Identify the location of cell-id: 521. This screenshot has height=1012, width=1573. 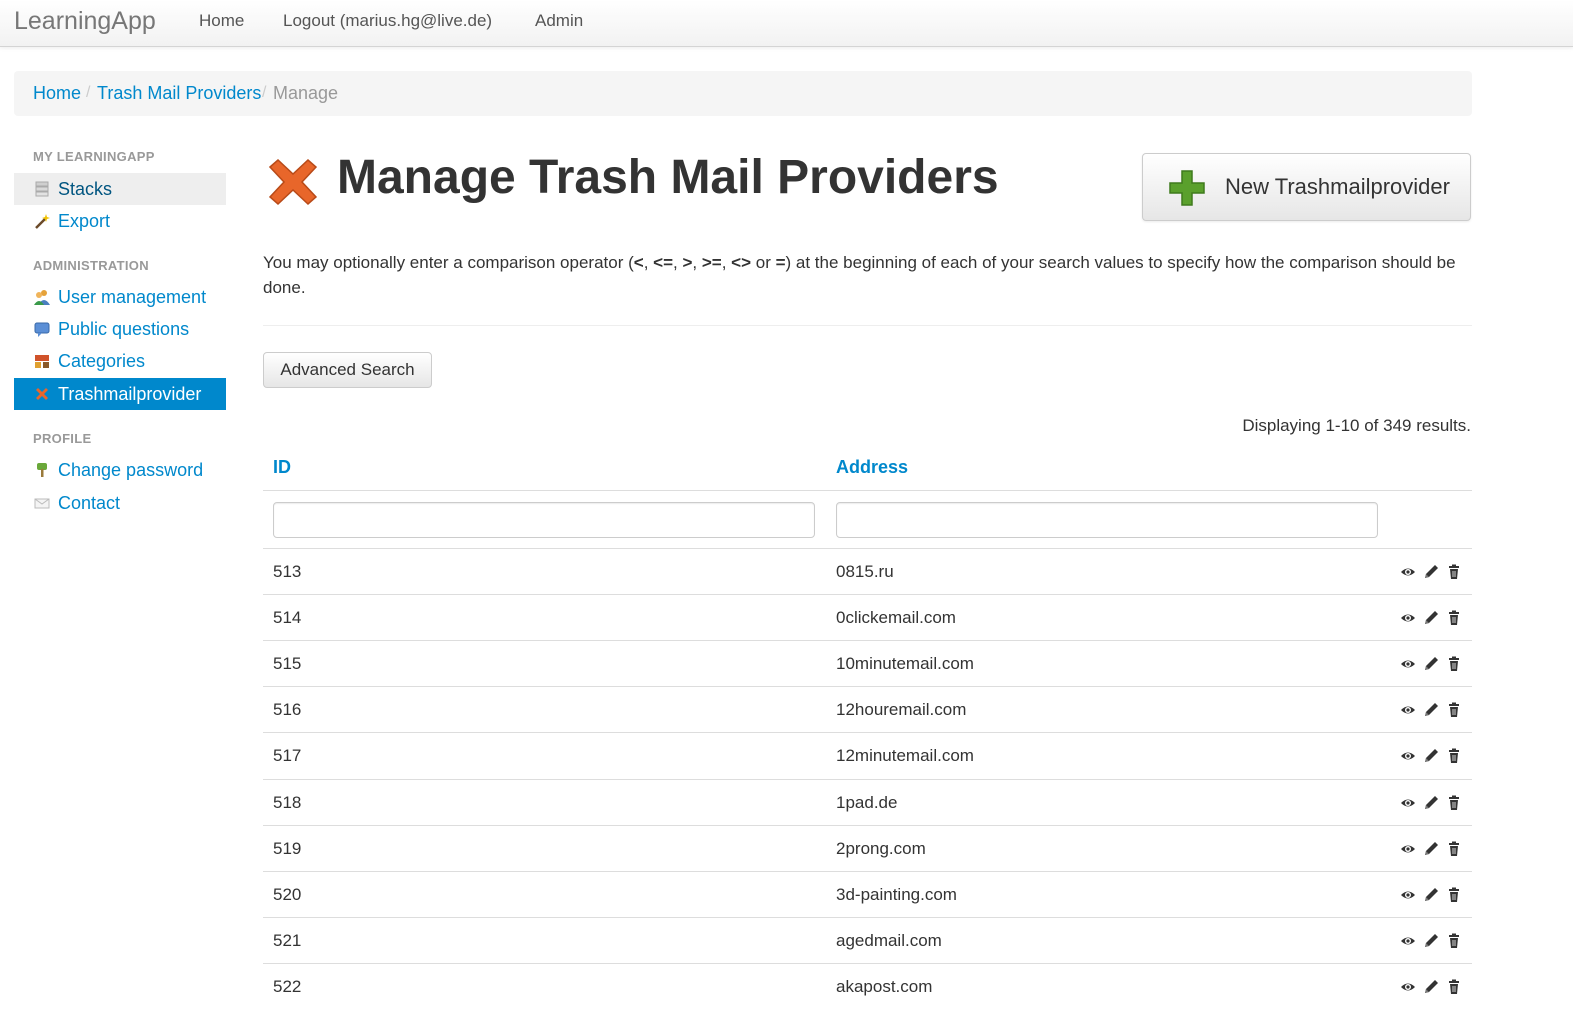
(287, 940).